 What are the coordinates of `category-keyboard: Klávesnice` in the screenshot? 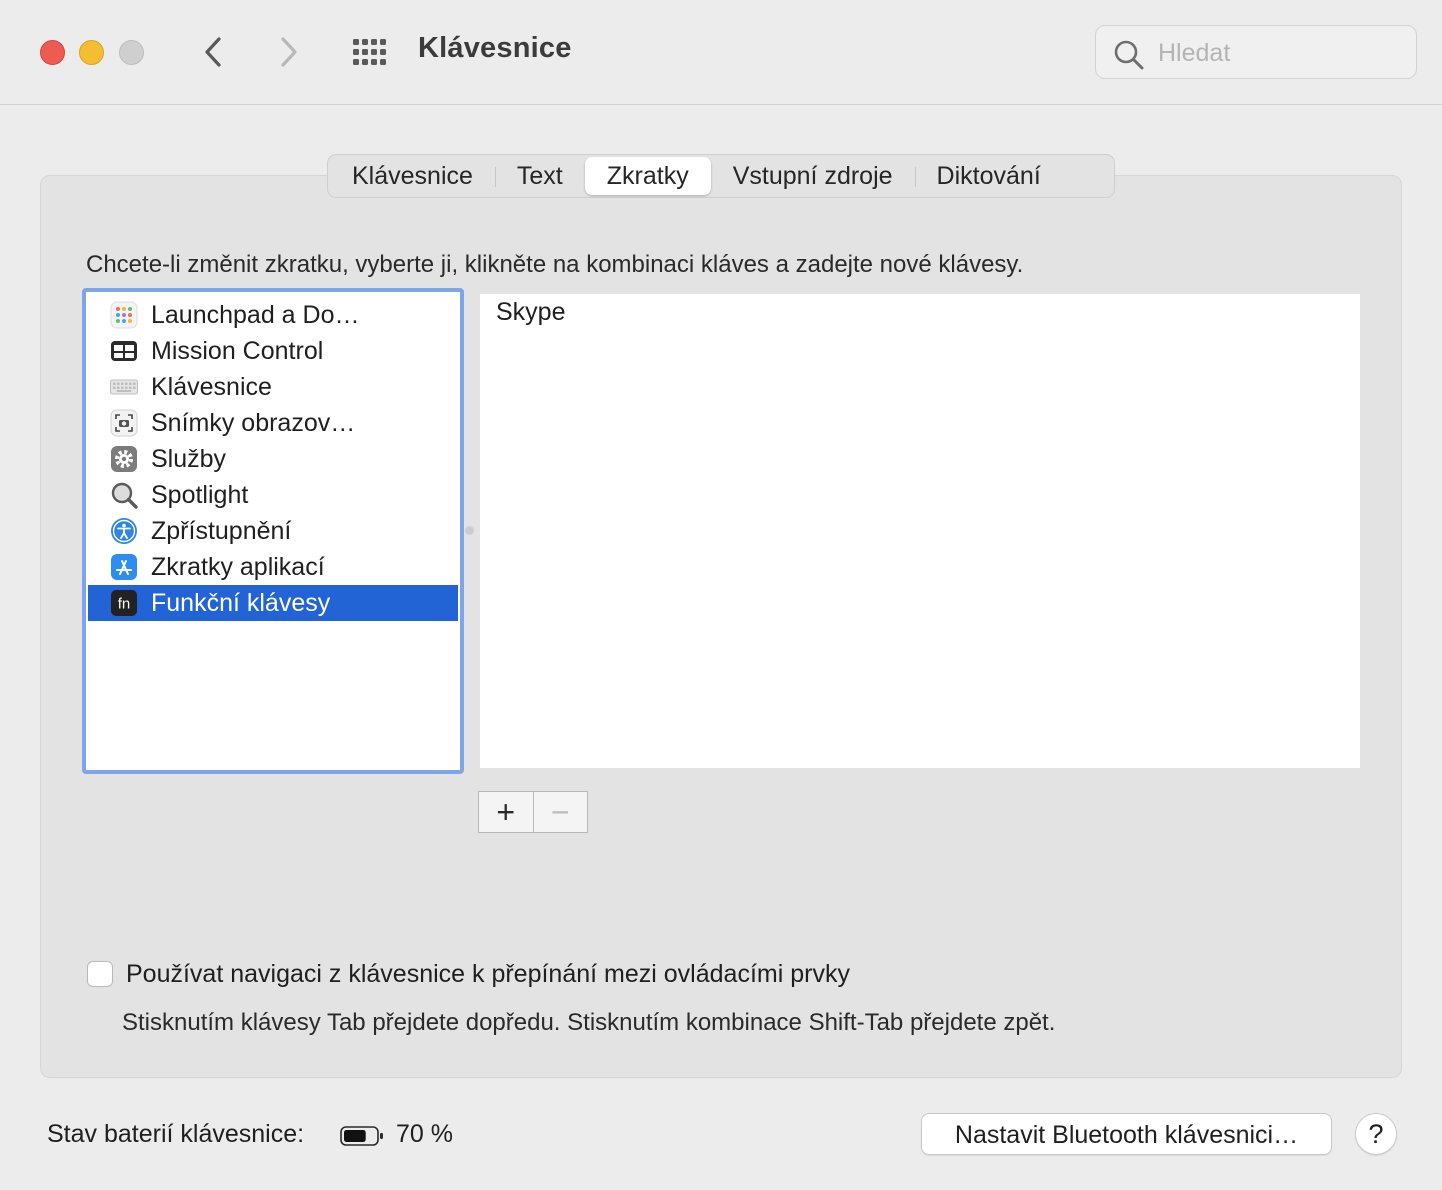 It's located at (273, 387).